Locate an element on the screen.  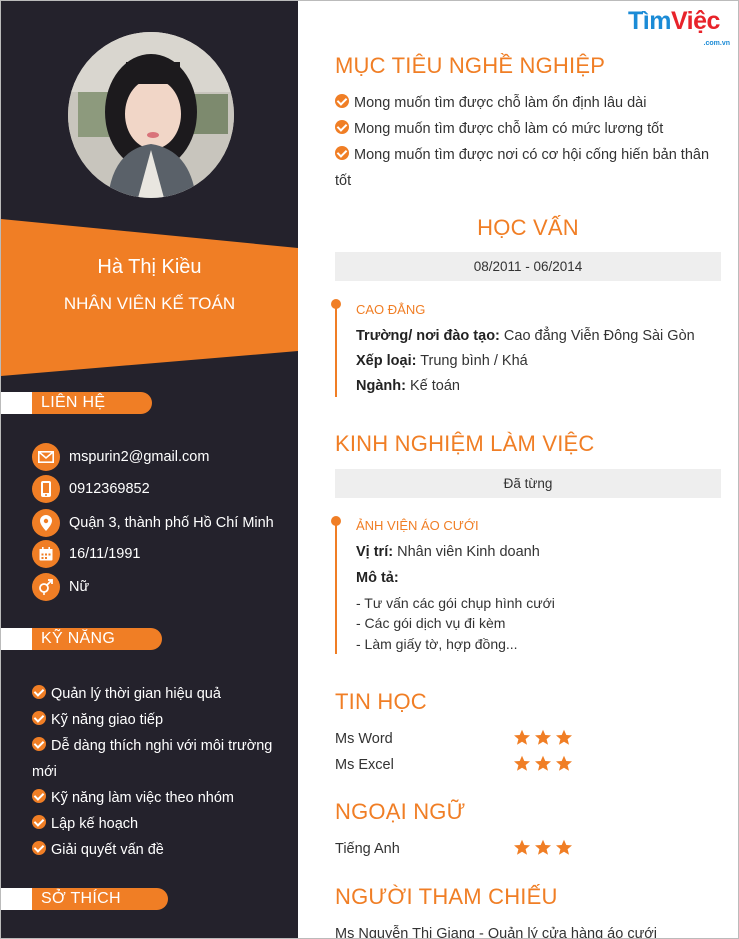
it-skill-label: Ms Excel is located at coordinates (364, 765).